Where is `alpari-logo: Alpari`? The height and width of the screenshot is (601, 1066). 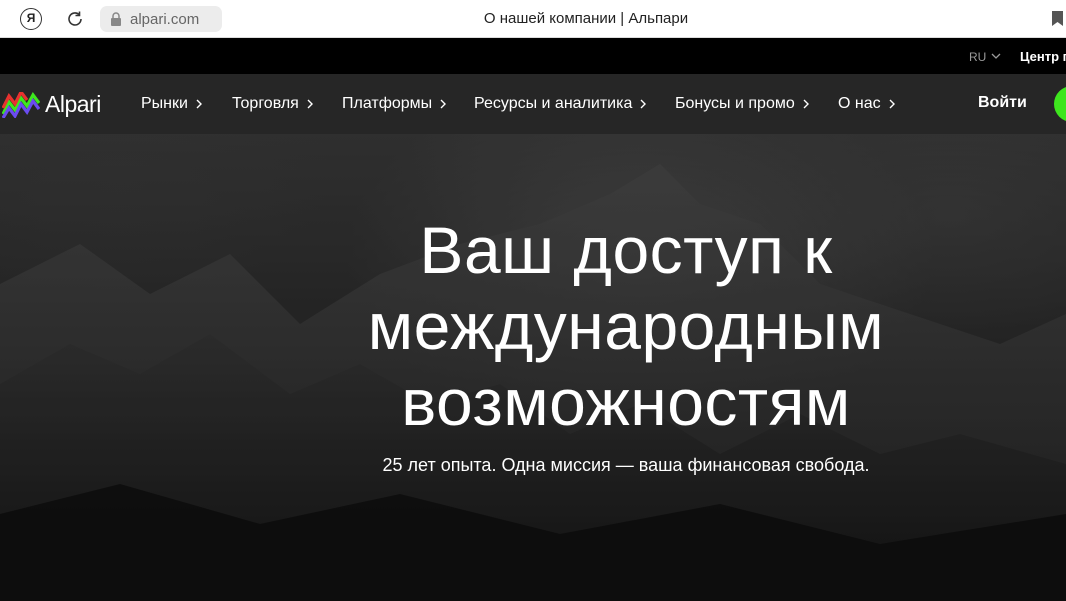 alpari-logo: Alpari is located at coordinates (57, 104).